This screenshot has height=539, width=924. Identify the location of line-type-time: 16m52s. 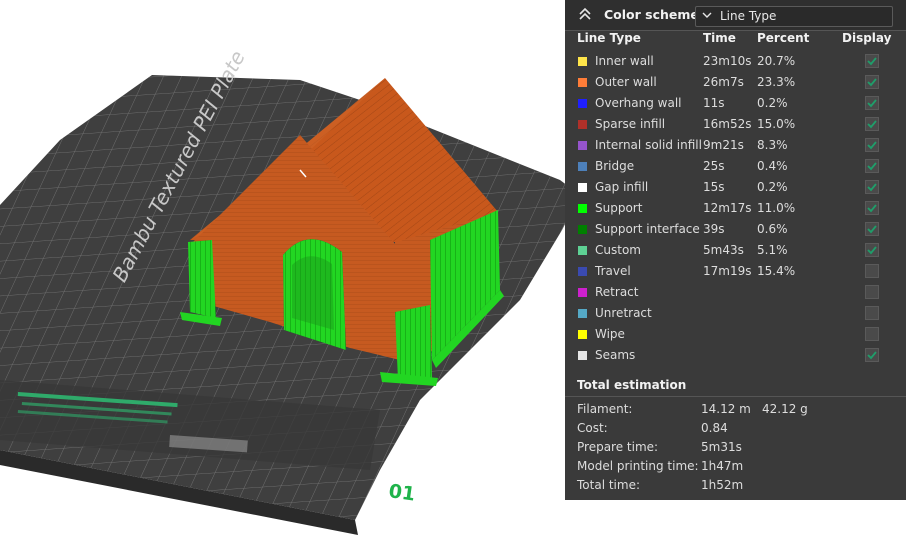
(727, 124).